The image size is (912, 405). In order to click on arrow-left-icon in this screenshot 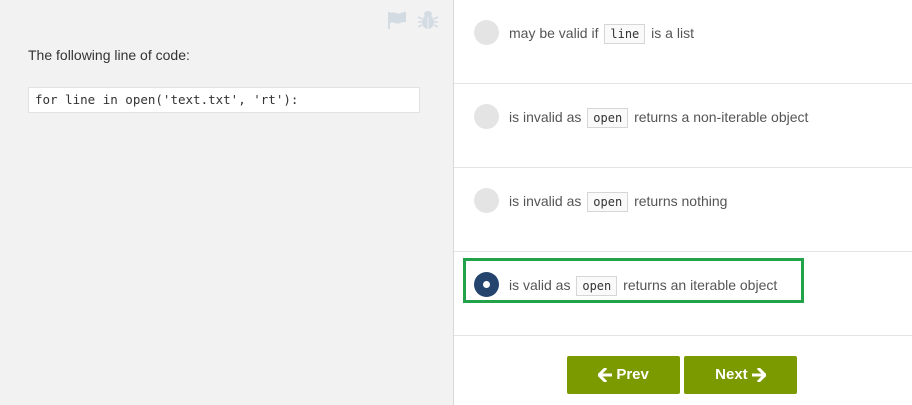, I will do `click(605, 375)`.